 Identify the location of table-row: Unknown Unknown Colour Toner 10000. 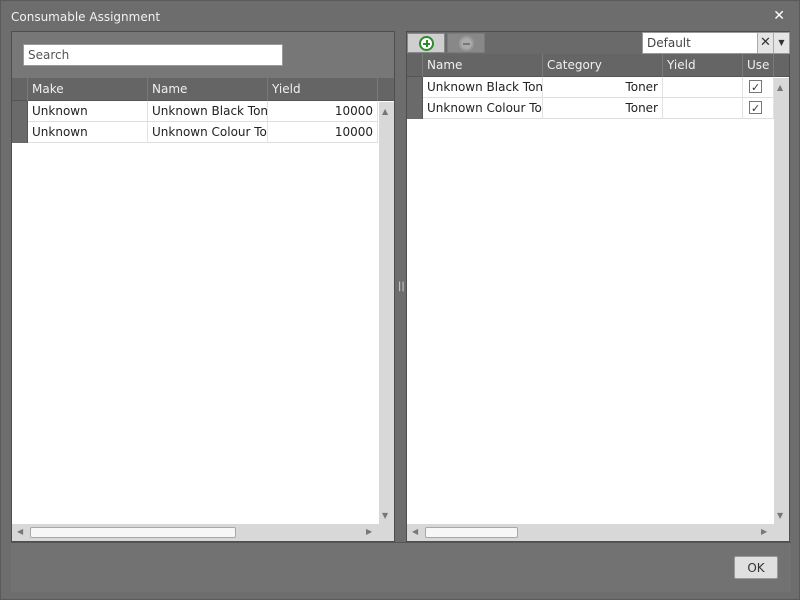
(195, 132).